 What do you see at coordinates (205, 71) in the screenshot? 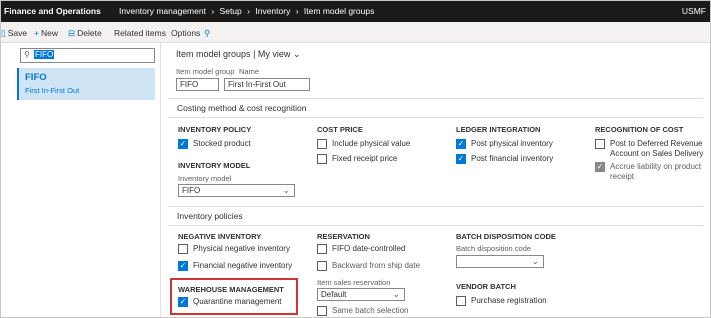
I see `item-model-group-label: Item model group` at bounding box center [205, 71].